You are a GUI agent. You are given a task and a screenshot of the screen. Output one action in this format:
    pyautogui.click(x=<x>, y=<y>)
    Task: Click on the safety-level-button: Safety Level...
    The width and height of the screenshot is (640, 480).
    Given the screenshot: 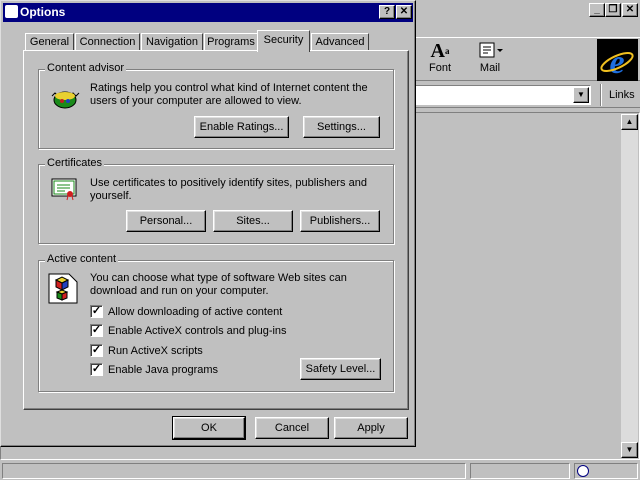 What is the action you would take?
    pyautogui.click(x=340, y=369)
    